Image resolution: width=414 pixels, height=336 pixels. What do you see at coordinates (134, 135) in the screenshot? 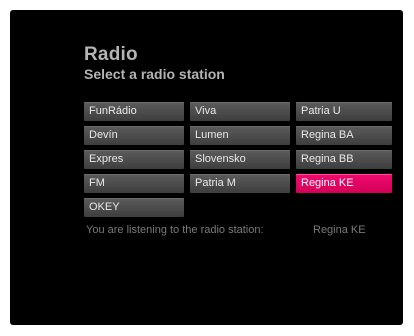
I see `station-button-devin: Devín` at bounding box center [134, 135].